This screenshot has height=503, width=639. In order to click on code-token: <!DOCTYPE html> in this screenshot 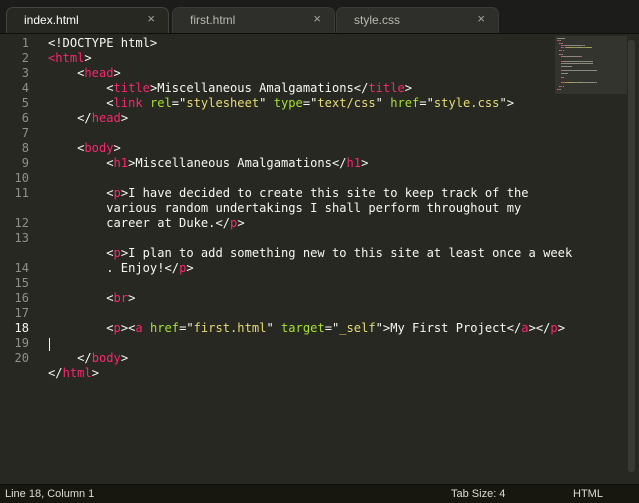, I will do `click(103, 43)`.